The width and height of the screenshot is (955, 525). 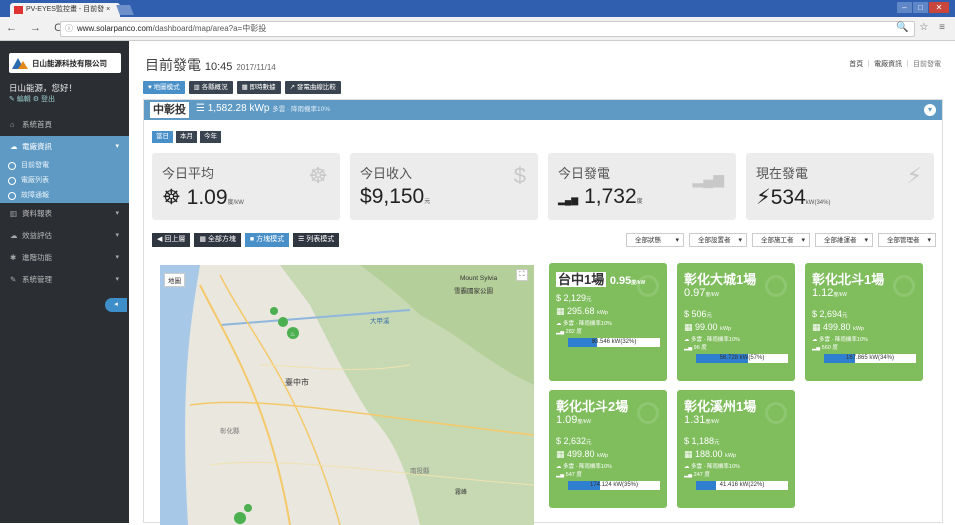 I want to click on stat-label: 今日收入, so click(x=386, y=173).